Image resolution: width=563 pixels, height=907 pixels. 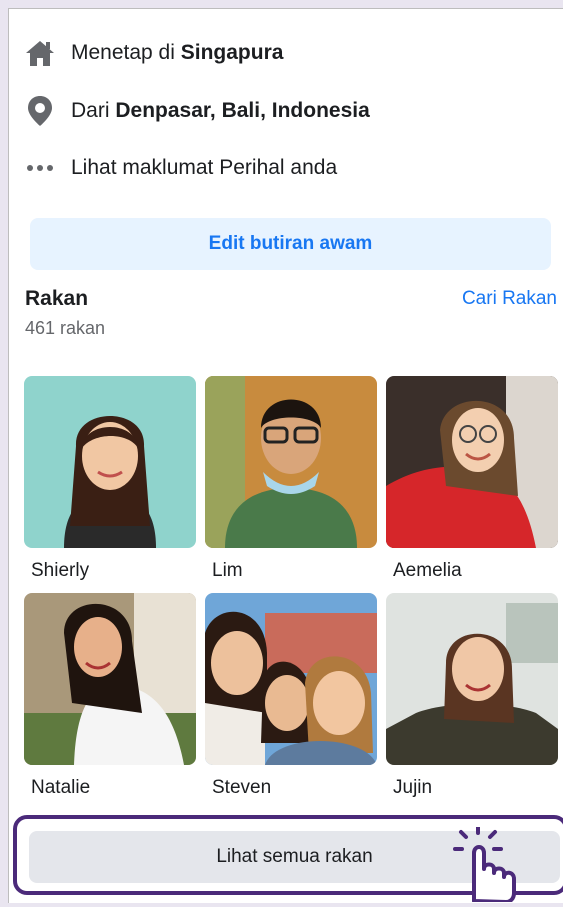 I want to click on see-about-row: Lihat maklumat Perihal anda, so click(x=180, y=168).